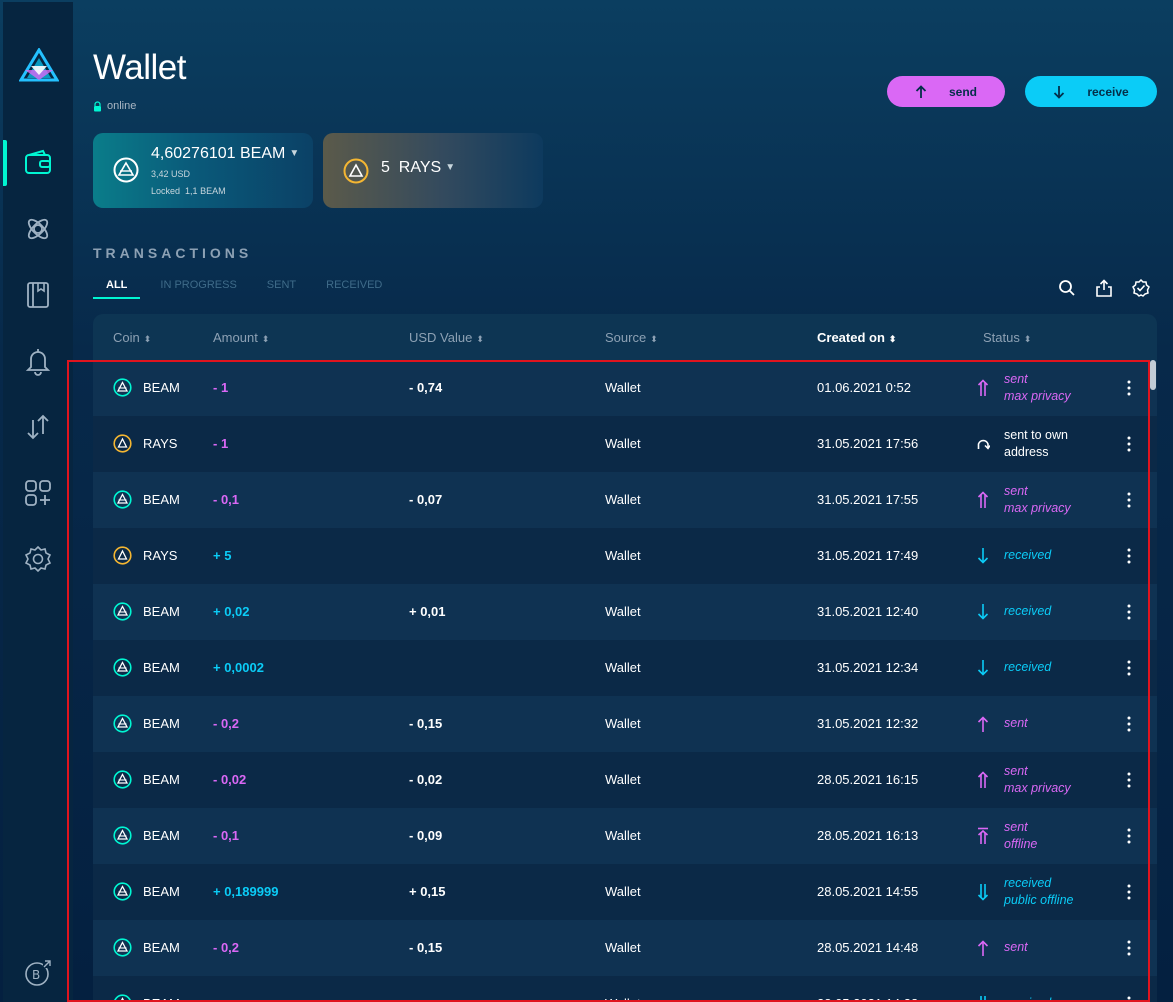 The image size is (1173, 1002). Describe the element at coordinates (921, 91) in the screenshot. I see `arrow-up-icon` at that location.